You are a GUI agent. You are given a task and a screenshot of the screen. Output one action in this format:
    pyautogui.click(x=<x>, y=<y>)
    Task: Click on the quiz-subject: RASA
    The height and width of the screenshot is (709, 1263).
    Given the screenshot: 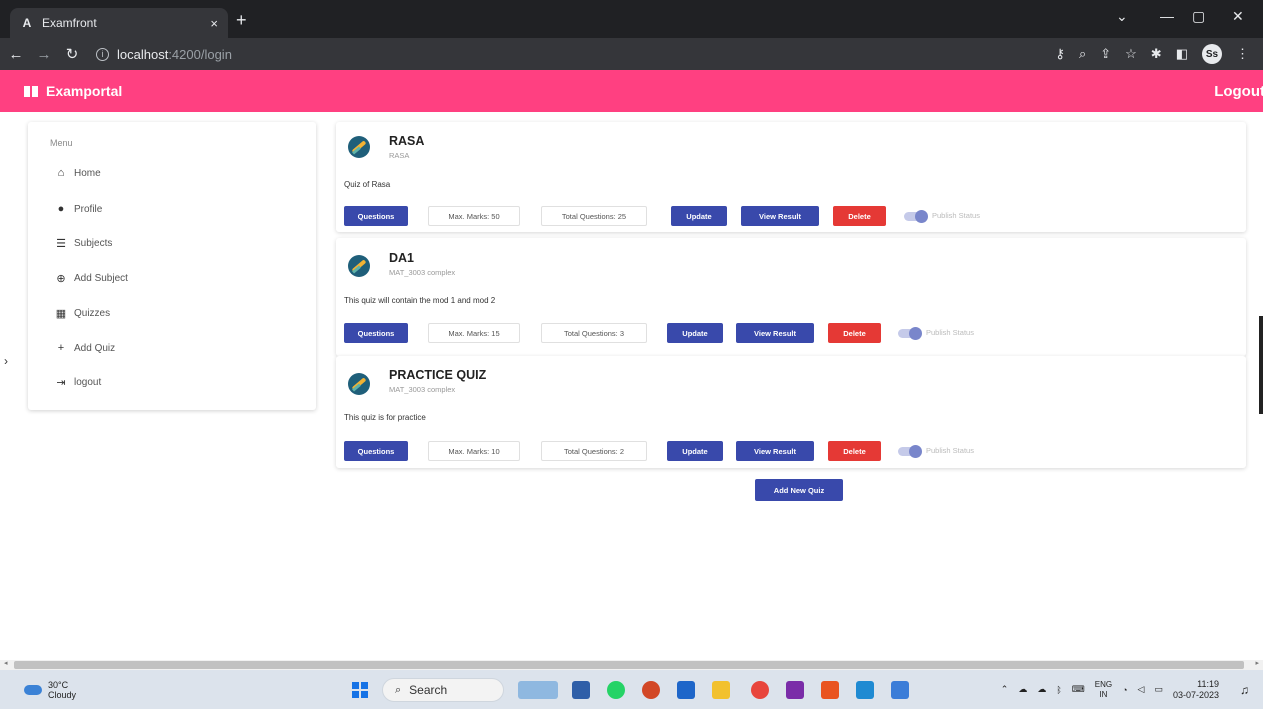 What is the action you would take?
    pyautogui.click(x=399, y=155)
    